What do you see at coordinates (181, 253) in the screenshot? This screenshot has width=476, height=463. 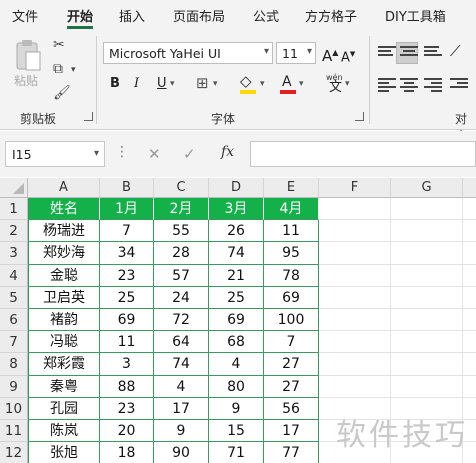 I see `table-cell: 28` at bounding box center [181, 253].